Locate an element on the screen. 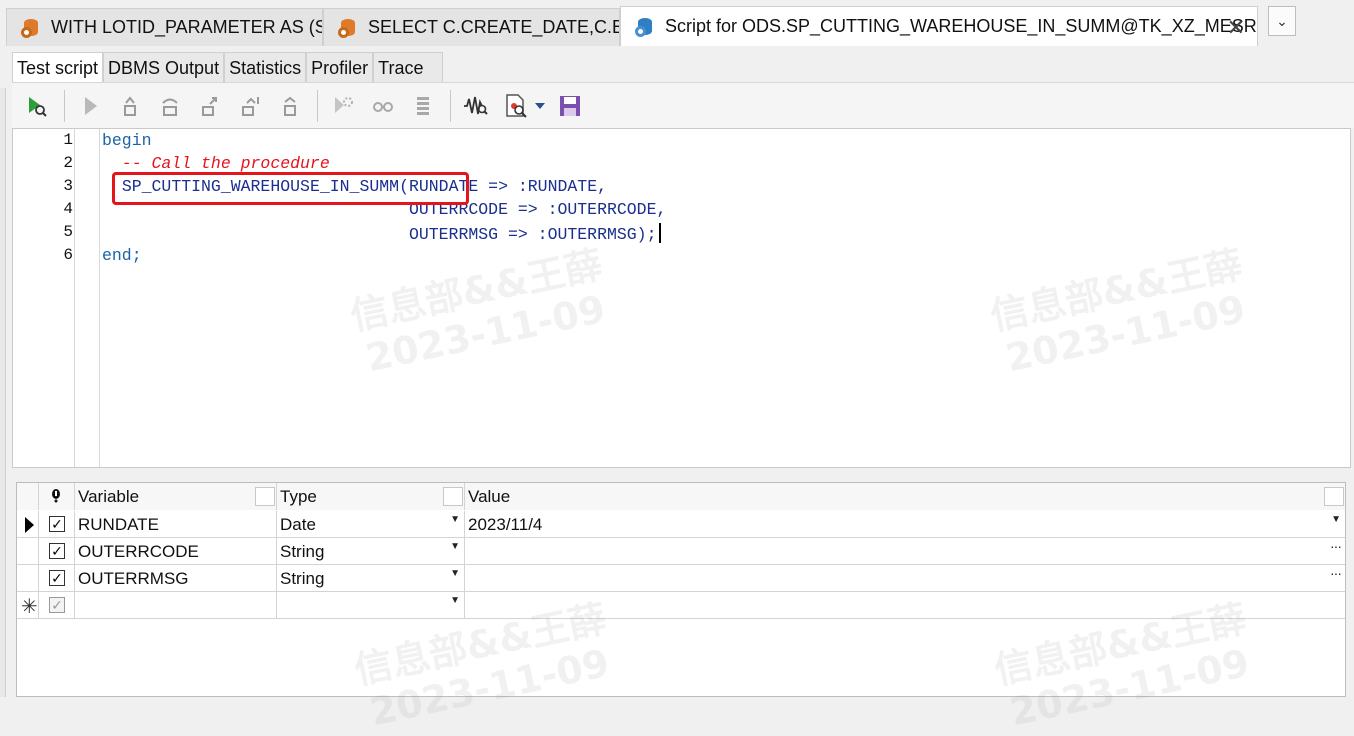  row-pointer-icon is located at coordinates (29, 525).